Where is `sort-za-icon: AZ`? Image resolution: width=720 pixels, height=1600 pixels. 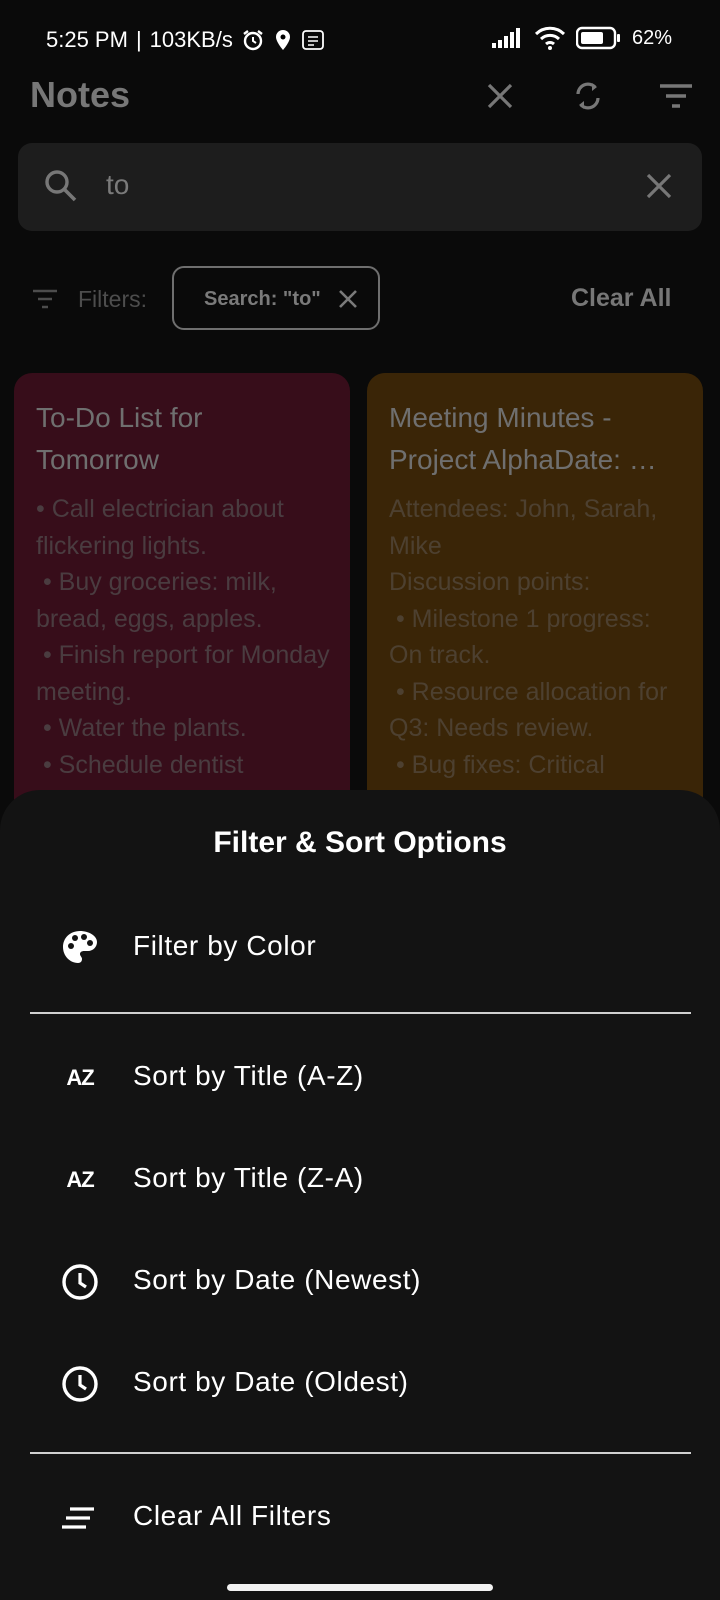
sort-za-icon: AZ is located at coordinates (80, 1179).